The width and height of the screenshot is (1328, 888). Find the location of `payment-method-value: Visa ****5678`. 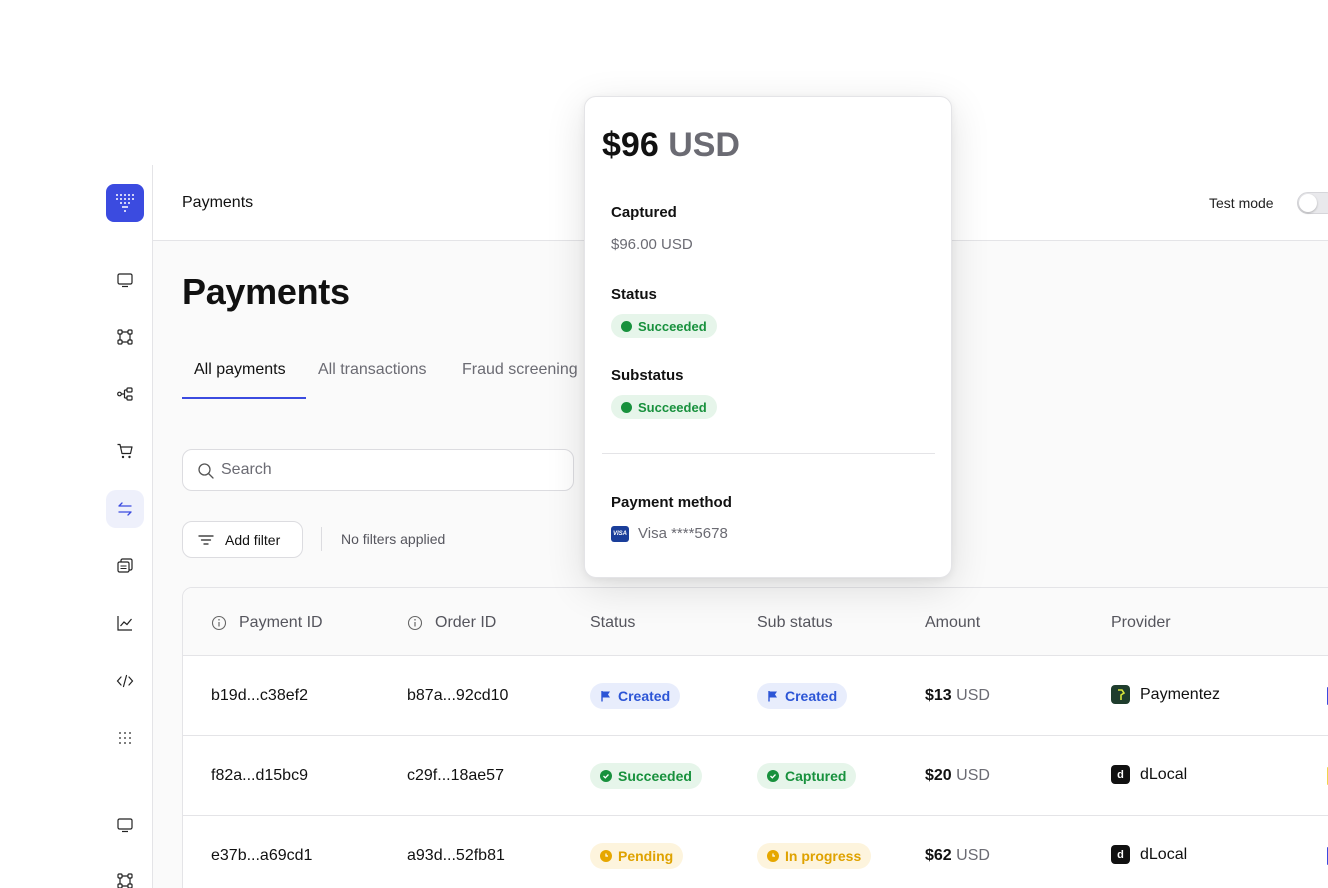

payment-method-value: Visa ****5678 is located at coordinates (683, 533).